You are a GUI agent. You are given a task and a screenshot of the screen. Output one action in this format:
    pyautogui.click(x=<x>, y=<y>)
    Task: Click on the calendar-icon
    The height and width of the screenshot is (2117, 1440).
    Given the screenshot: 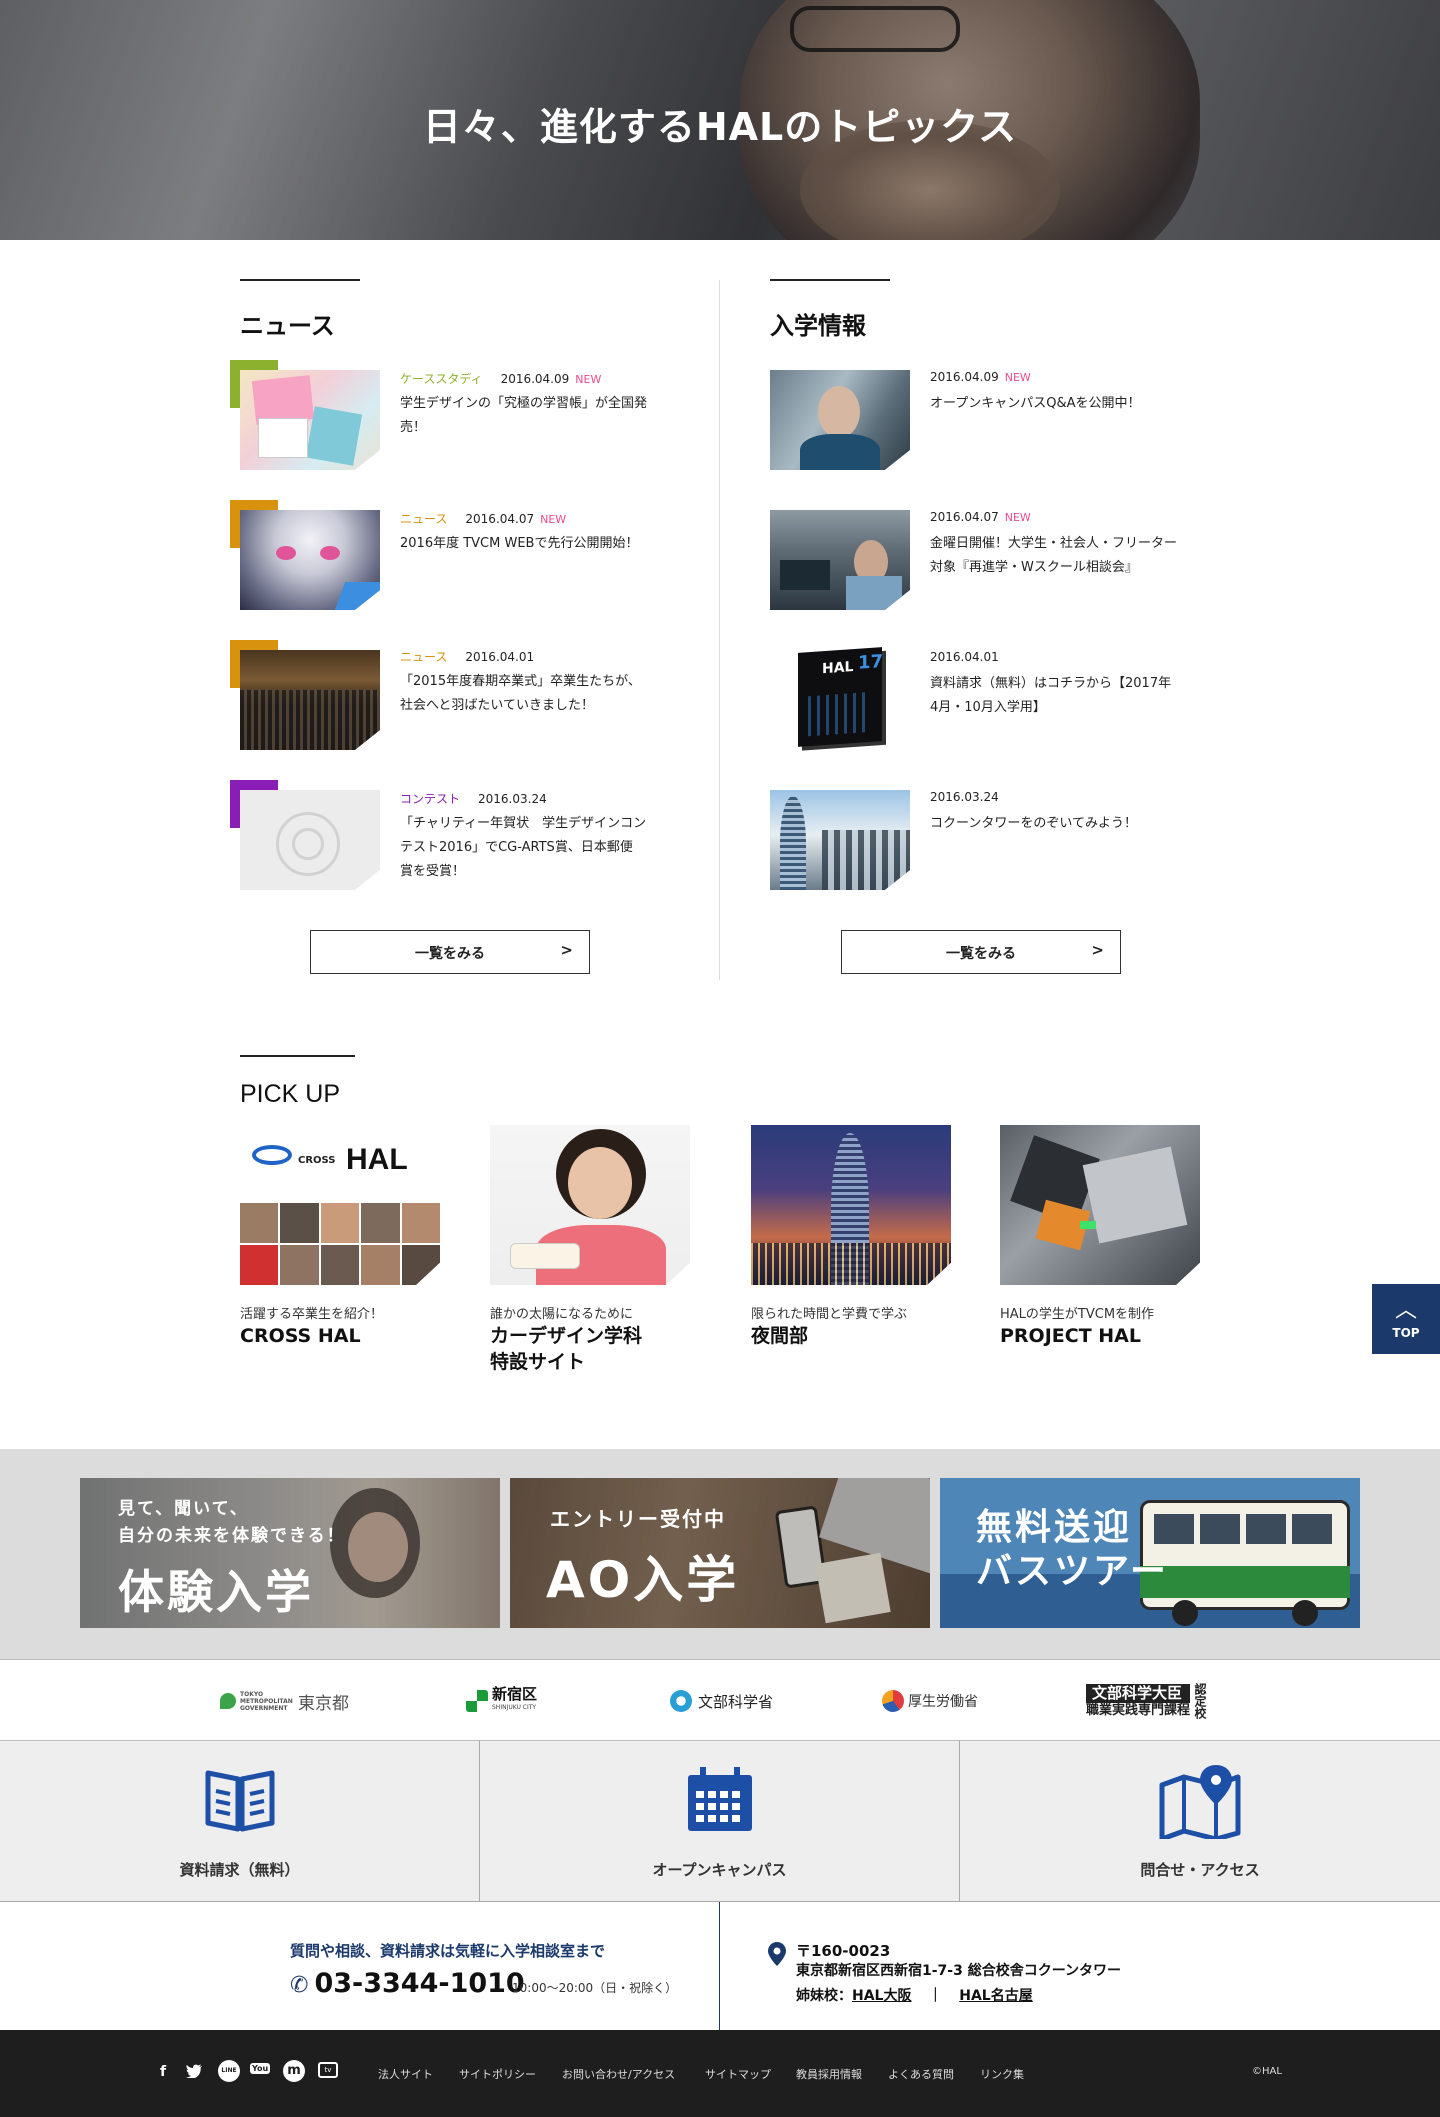 What is the action you would take?
    pyautogui.click(x=720, y=1801)
    